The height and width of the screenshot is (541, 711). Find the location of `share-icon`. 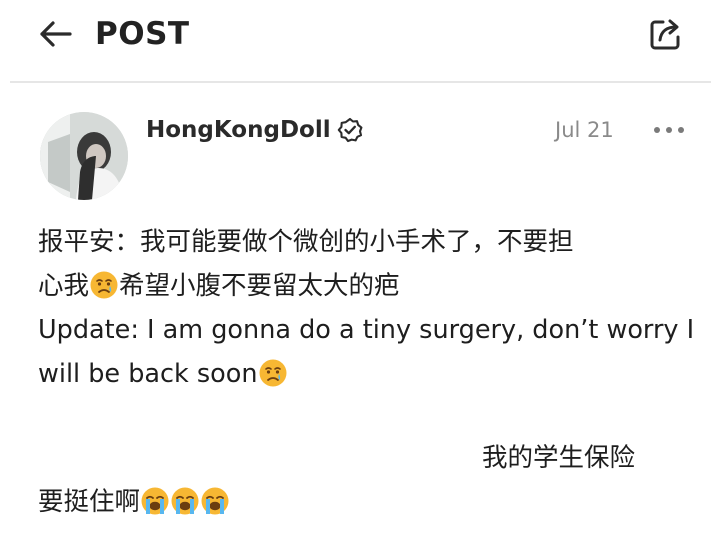

share-icon is located at coordinates (665, 34).